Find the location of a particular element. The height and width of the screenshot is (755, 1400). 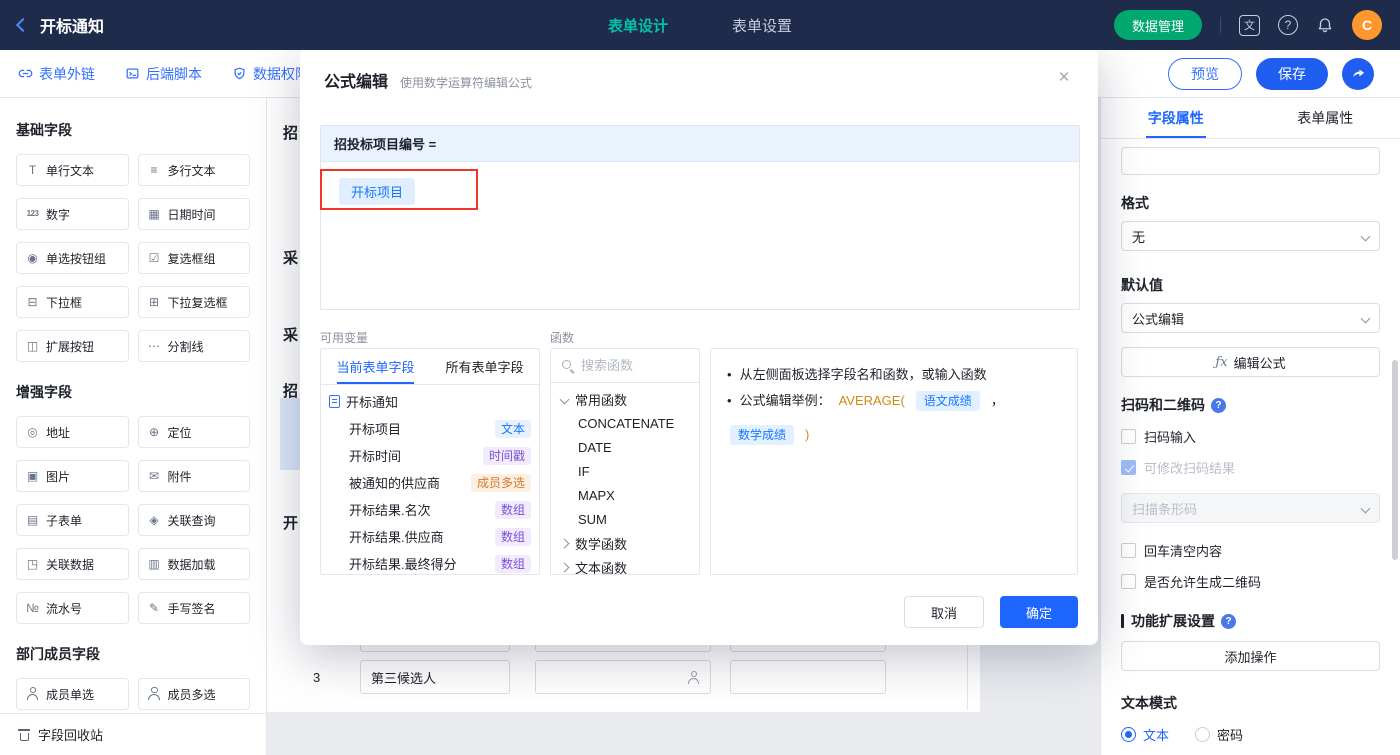

tab-all-form-fields: 所有表单字段 is located at coordinates (484, 366).